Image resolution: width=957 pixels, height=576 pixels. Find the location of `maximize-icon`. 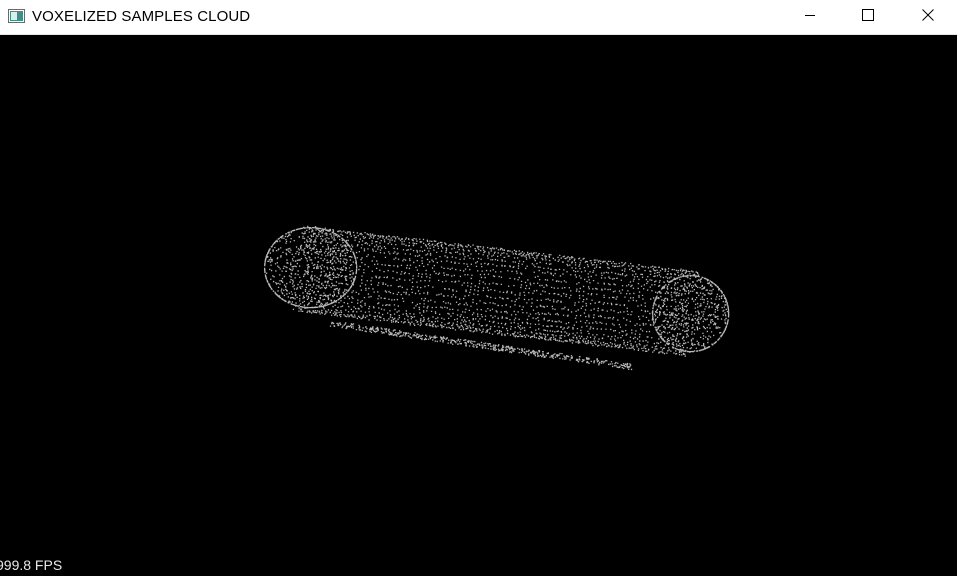

maximize-icon is located at coordinates (868, 17).